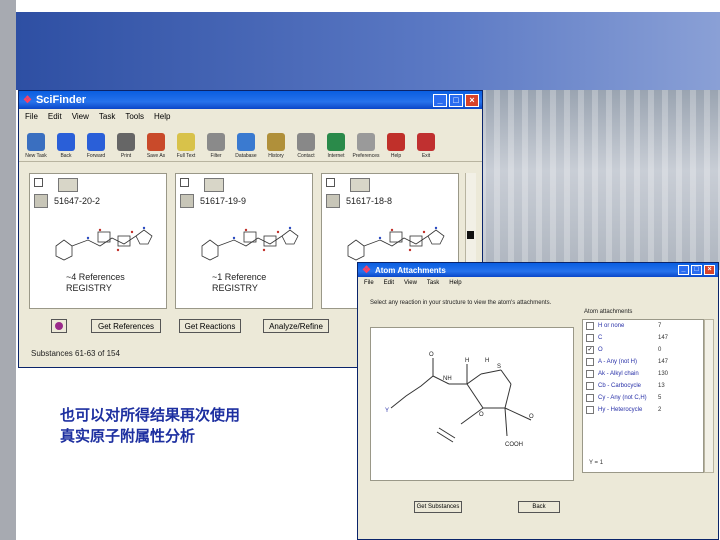  Describe the element at coordinates (456, 100) in the screenshot. I see `maximize-button: □` at that location.